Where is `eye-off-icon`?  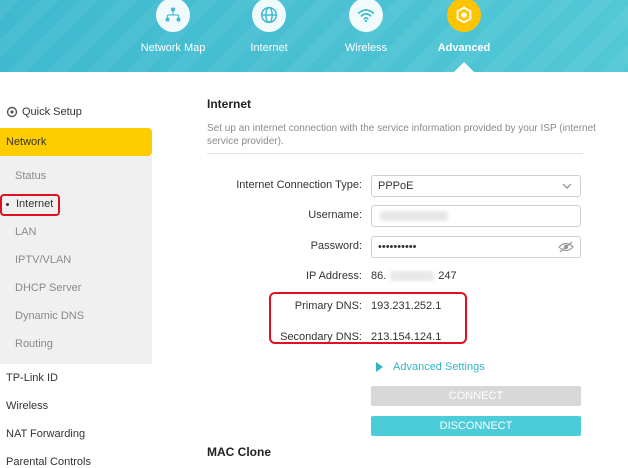
eye-off-icon is located at coordinates (566, 247).